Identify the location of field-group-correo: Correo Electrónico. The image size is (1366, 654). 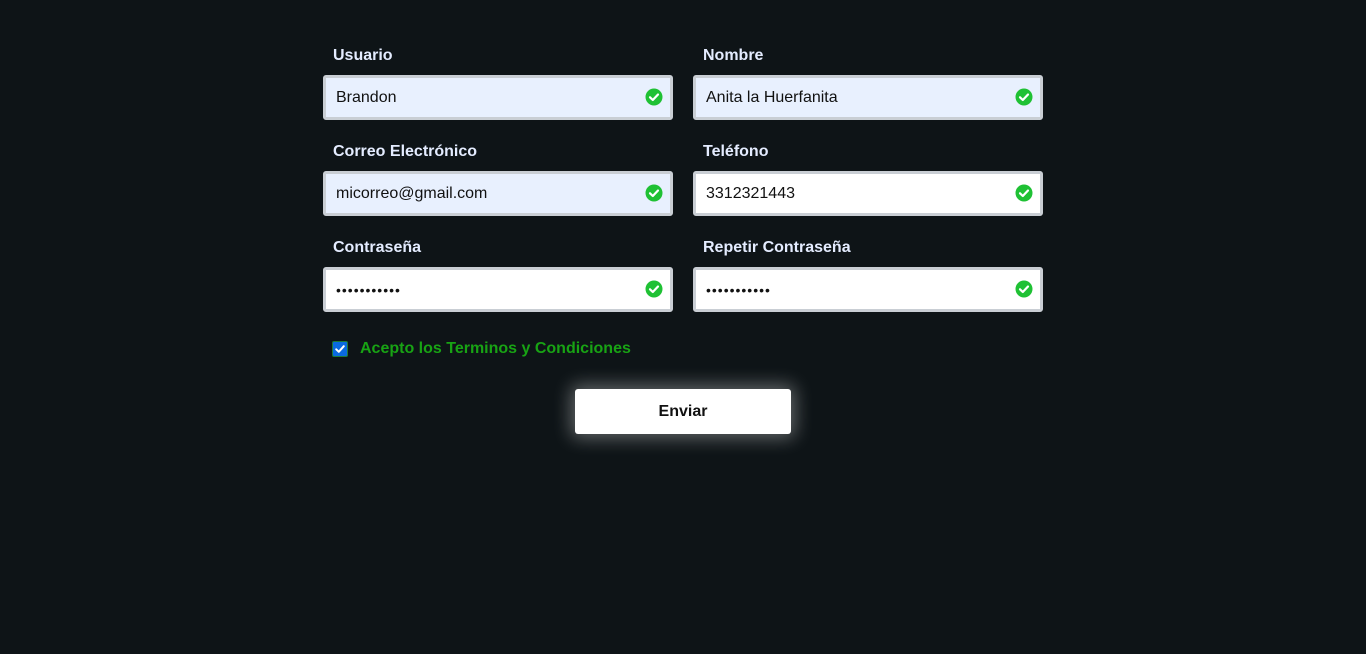
(498, 176).